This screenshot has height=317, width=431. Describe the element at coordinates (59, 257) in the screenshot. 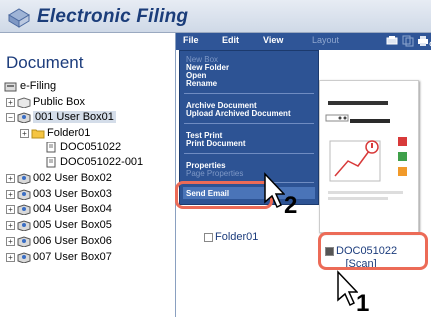

I see `tree-item-007-user-box07: +007 User Box07` at that location.